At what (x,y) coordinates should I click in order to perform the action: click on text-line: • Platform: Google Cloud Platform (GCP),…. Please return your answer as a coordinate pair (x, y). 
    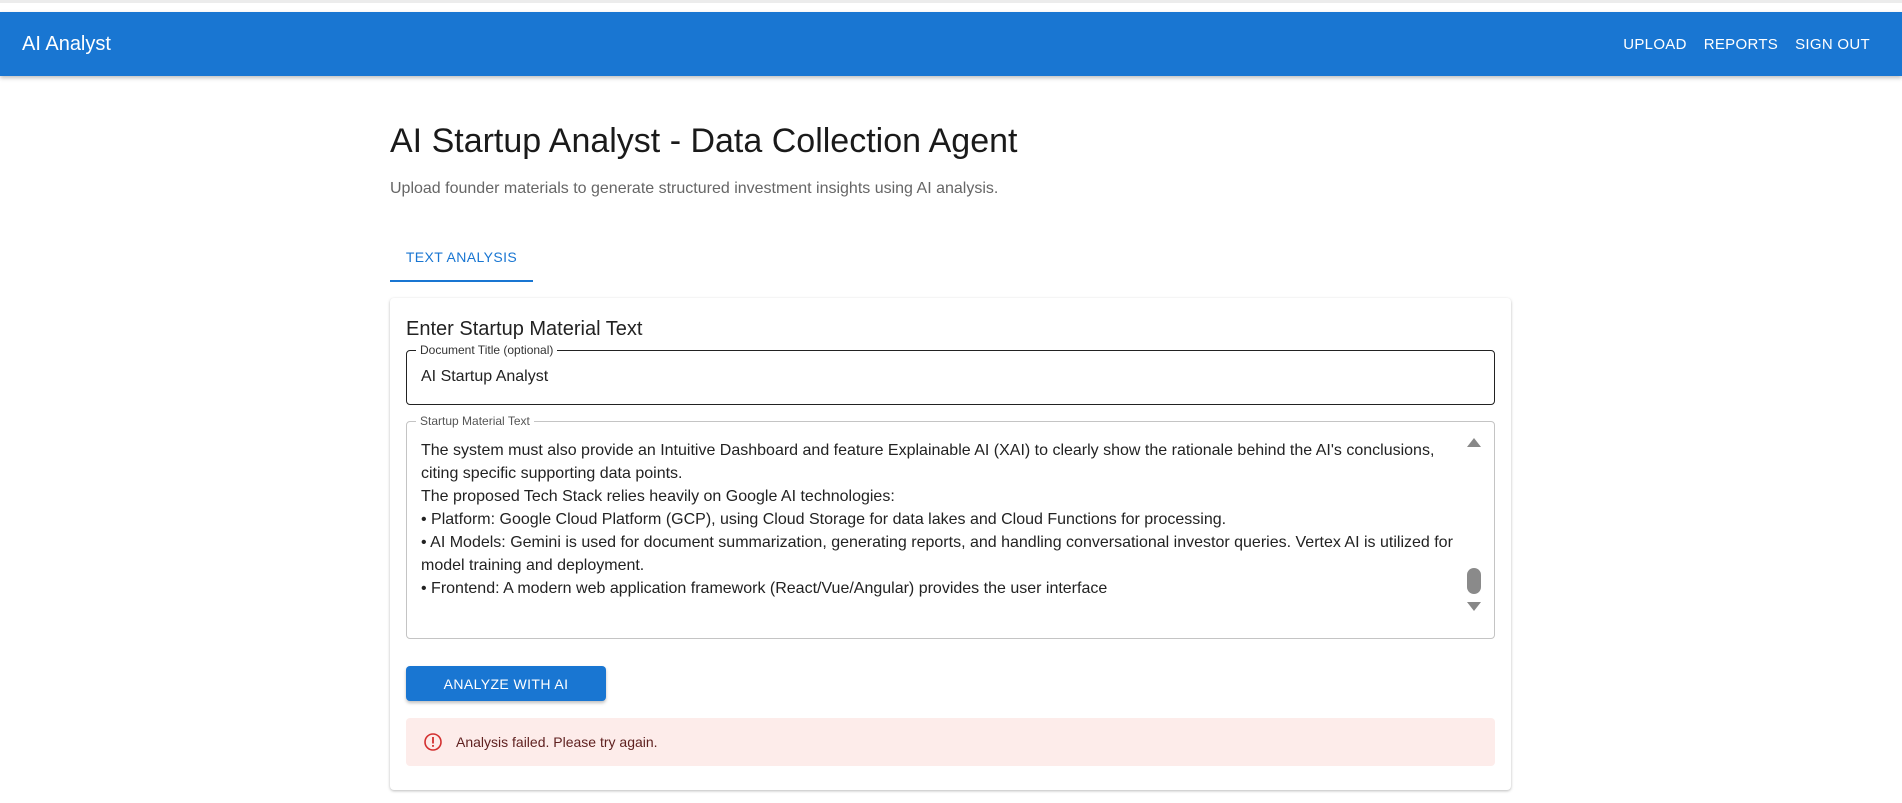
    Looking at the image, I should click on (824, 519).